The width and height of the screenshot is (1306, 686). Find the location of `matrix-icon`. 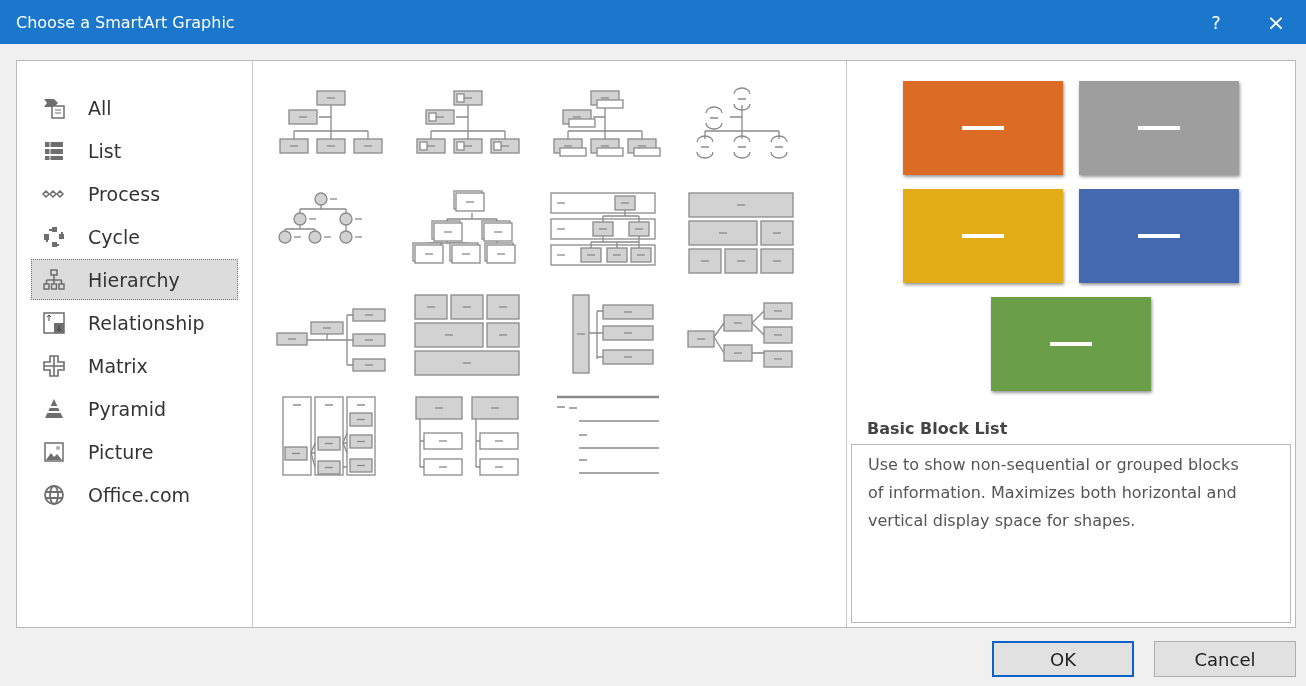

matrix-icon is located at coordinates (54, 365).